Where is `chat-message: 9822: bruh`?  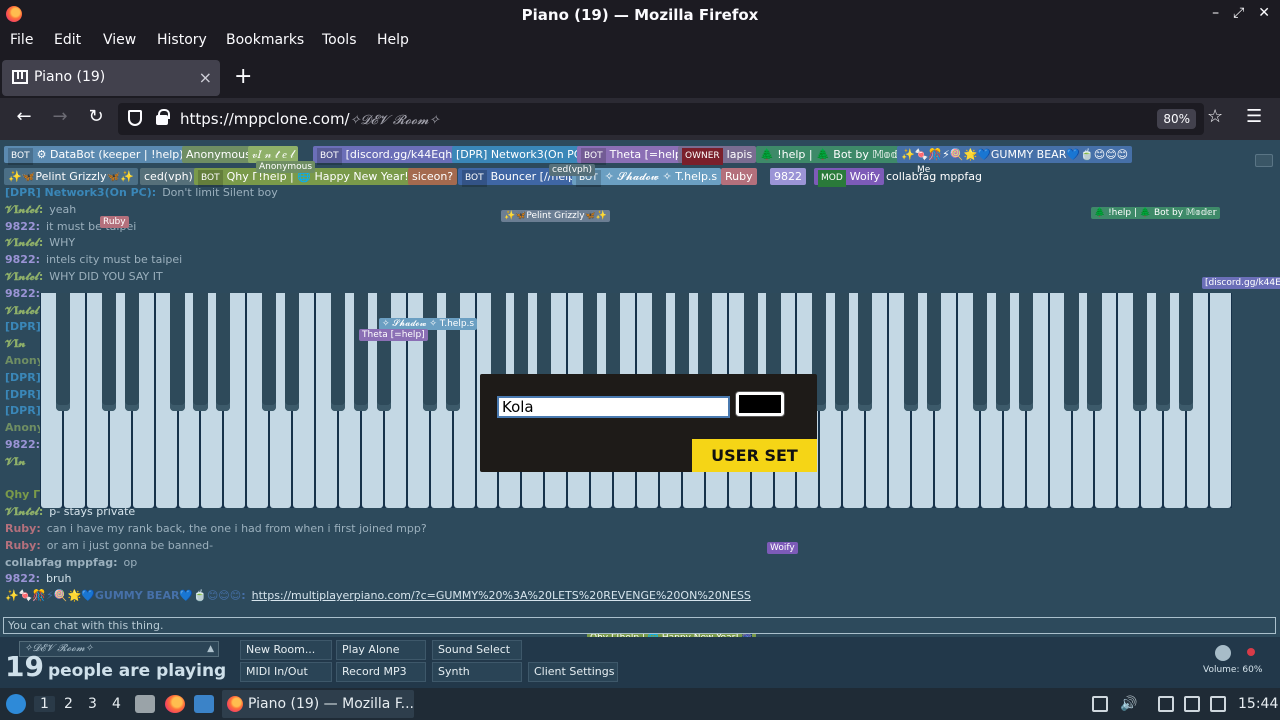
chat-message: 9822: bruh is located at coordinates (38, 579).